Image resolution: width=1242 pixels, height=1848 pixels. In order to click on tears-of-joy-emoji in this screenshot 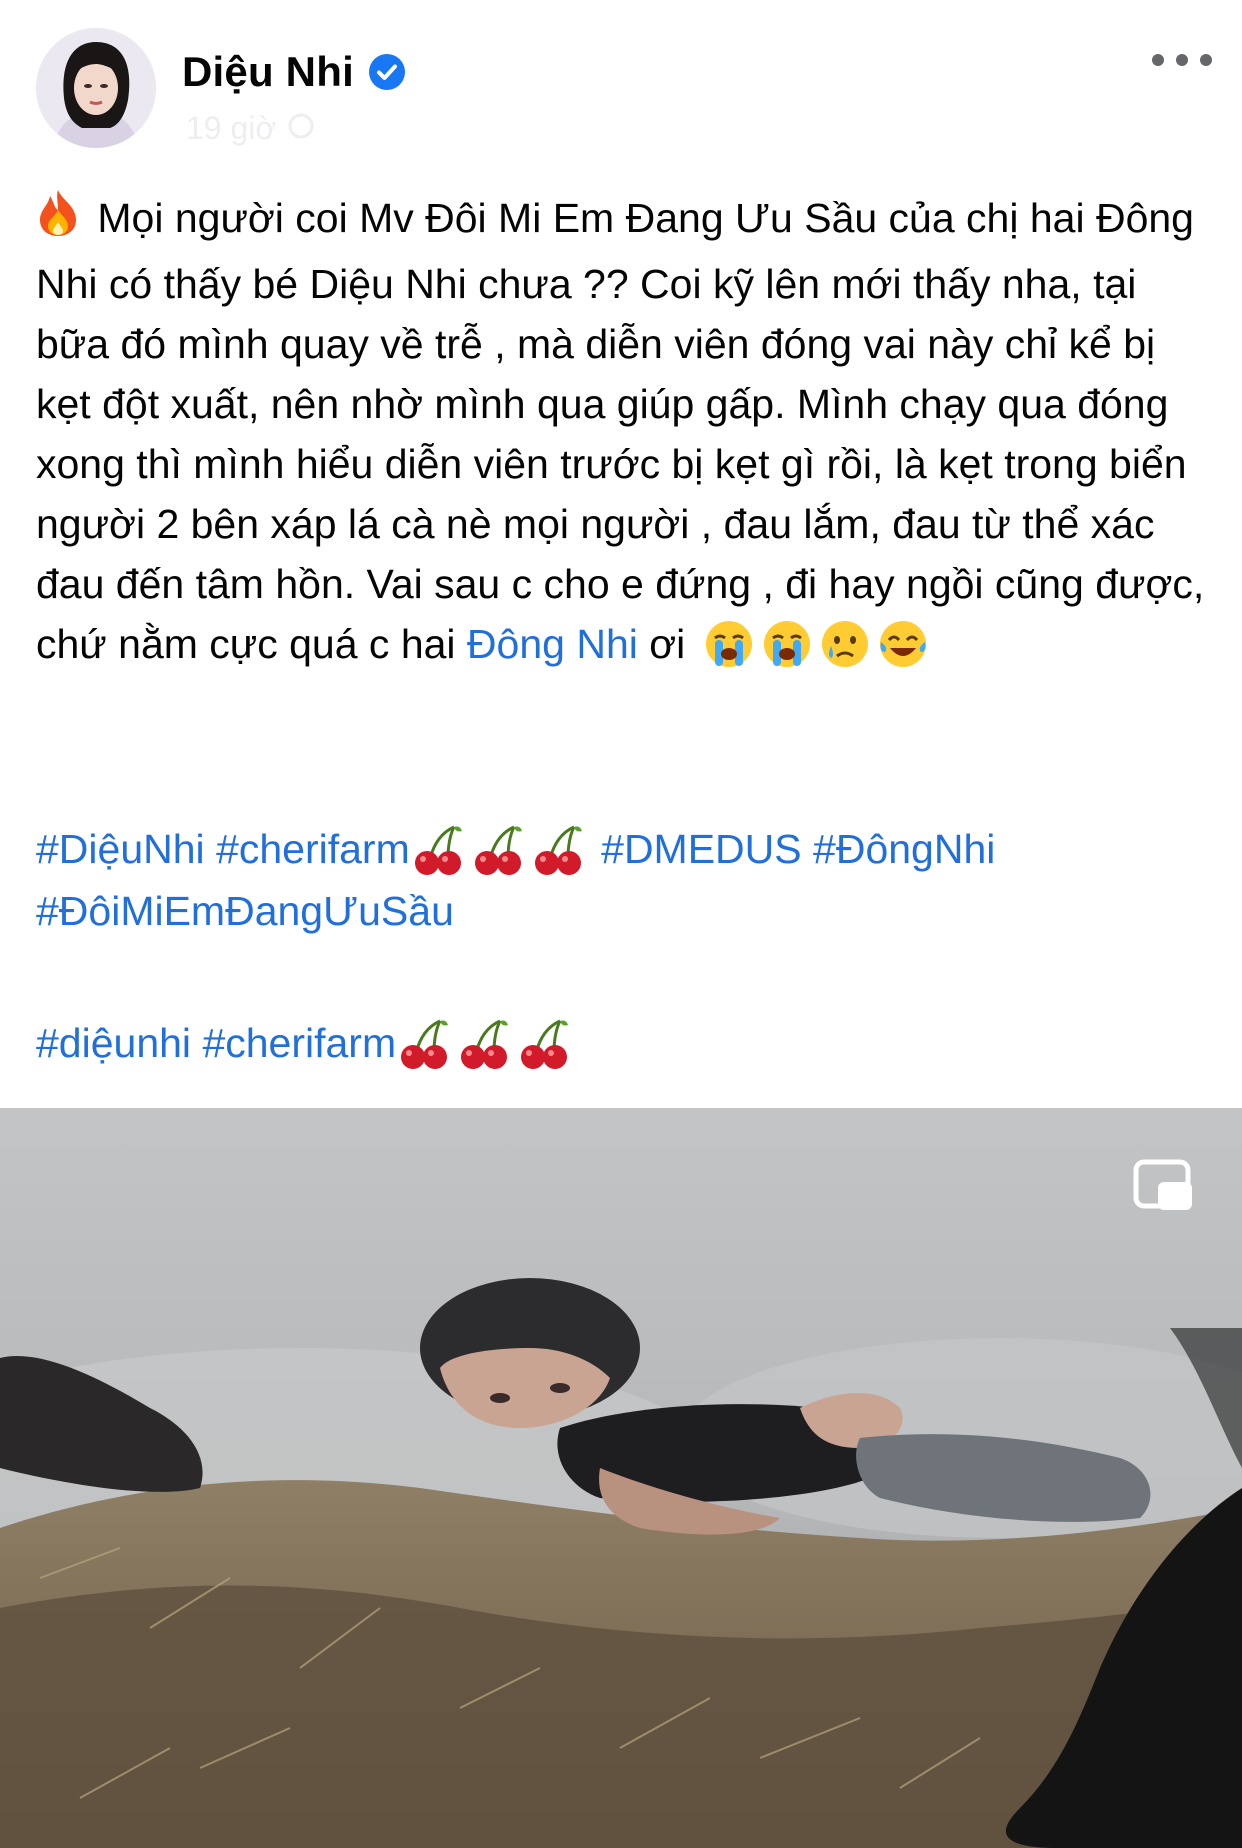, I will do `click(903, 644)`.